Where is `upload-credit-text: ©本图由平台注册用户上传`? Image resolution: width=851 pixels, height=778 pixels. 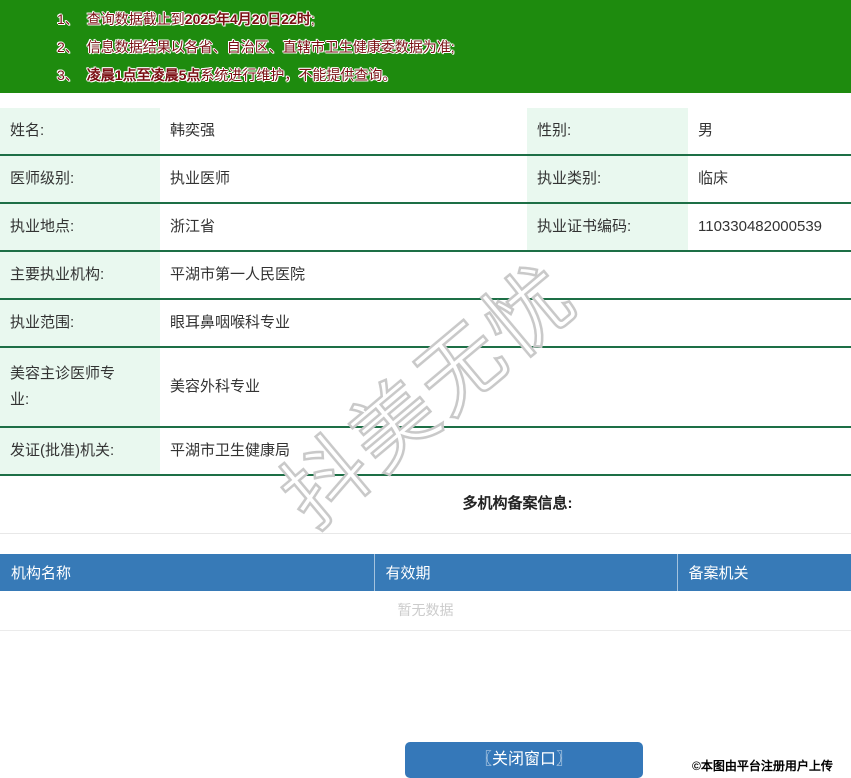 upload-credit-text: ©本图由平台注册用户上传 is located at coordinates (762, 766).